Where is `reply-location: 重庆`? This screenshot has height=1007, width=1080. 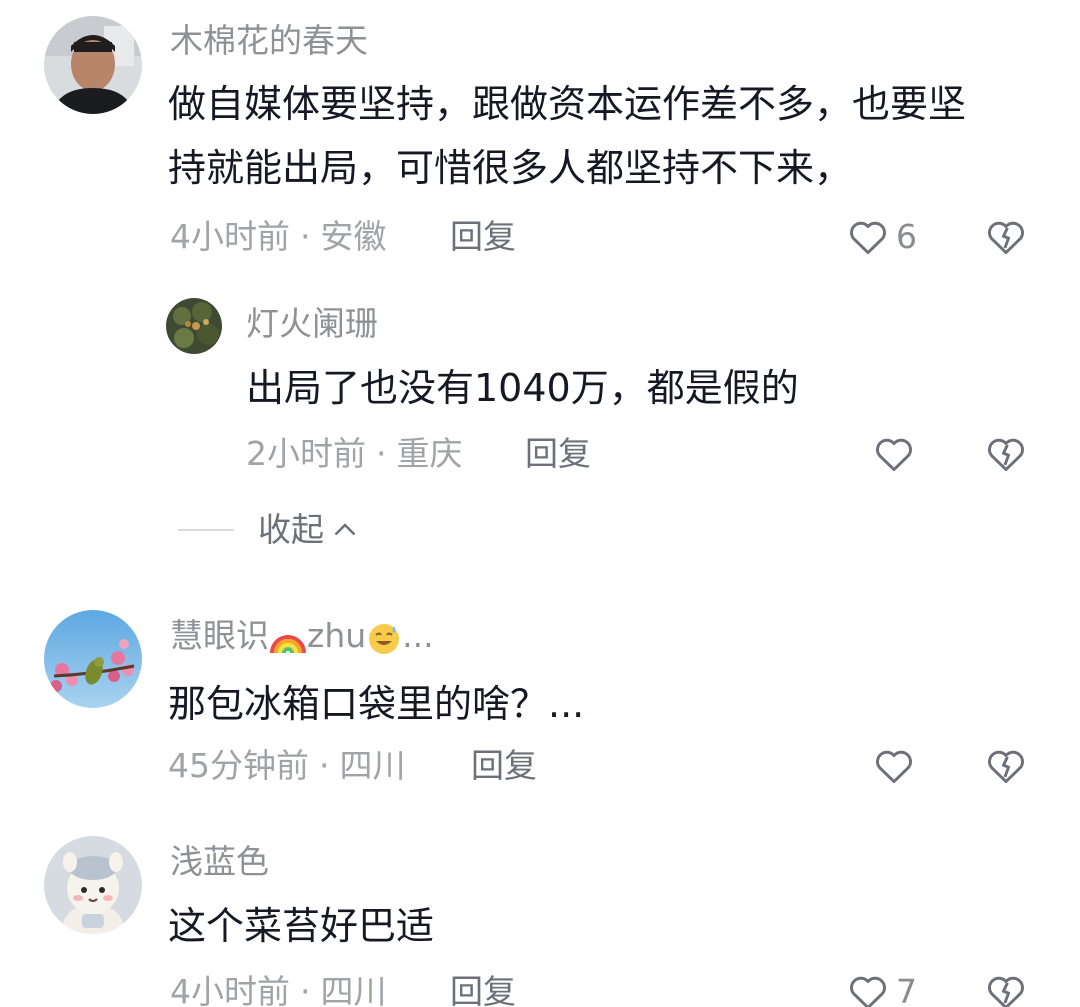 reply-location: 重庆 is located at coordinates (429, 453).